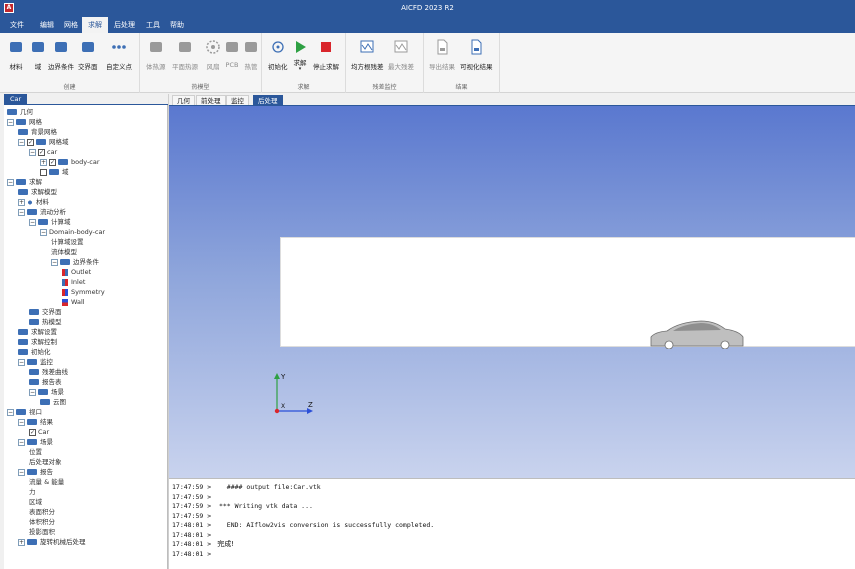 The height and width of the screenshot is (569, 855). What do you see at coordinates (43, 172) in the screenshot?
I see `checkbox` at bounding box center [43, 172].